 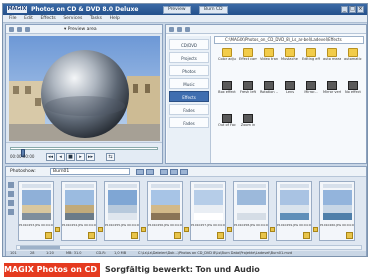 What do you see at coordinates (13, 19) in the screenshot?
I see `menu-file: File` at bounding box center [13, 19].